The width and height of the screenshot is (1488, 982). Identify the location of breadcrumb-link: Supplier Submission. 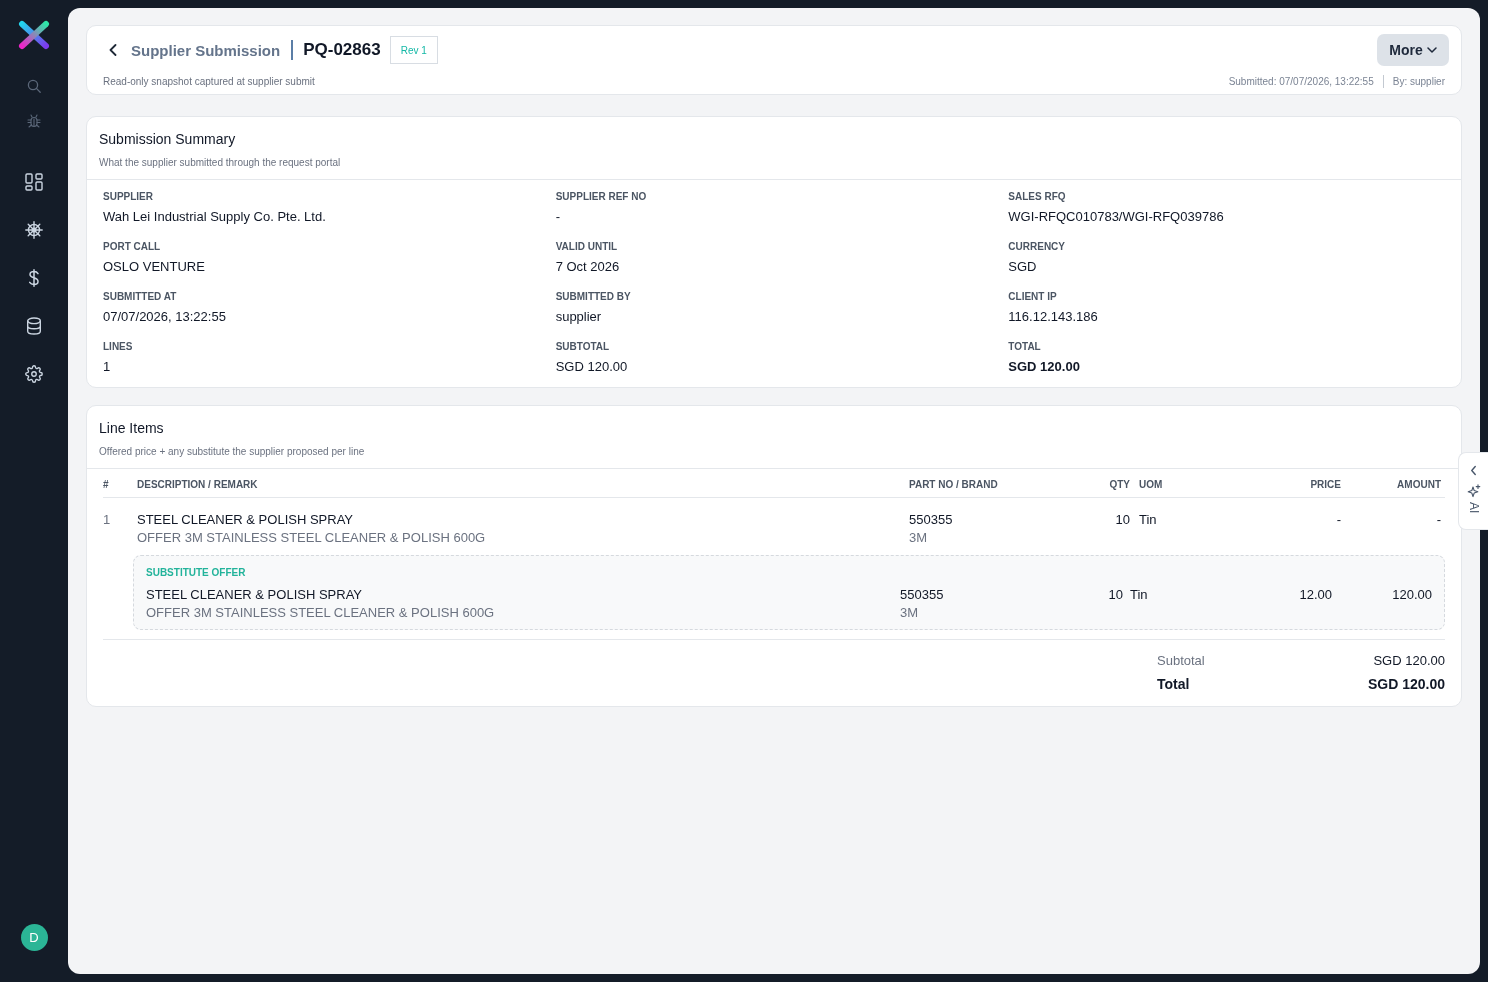
(206, 50).